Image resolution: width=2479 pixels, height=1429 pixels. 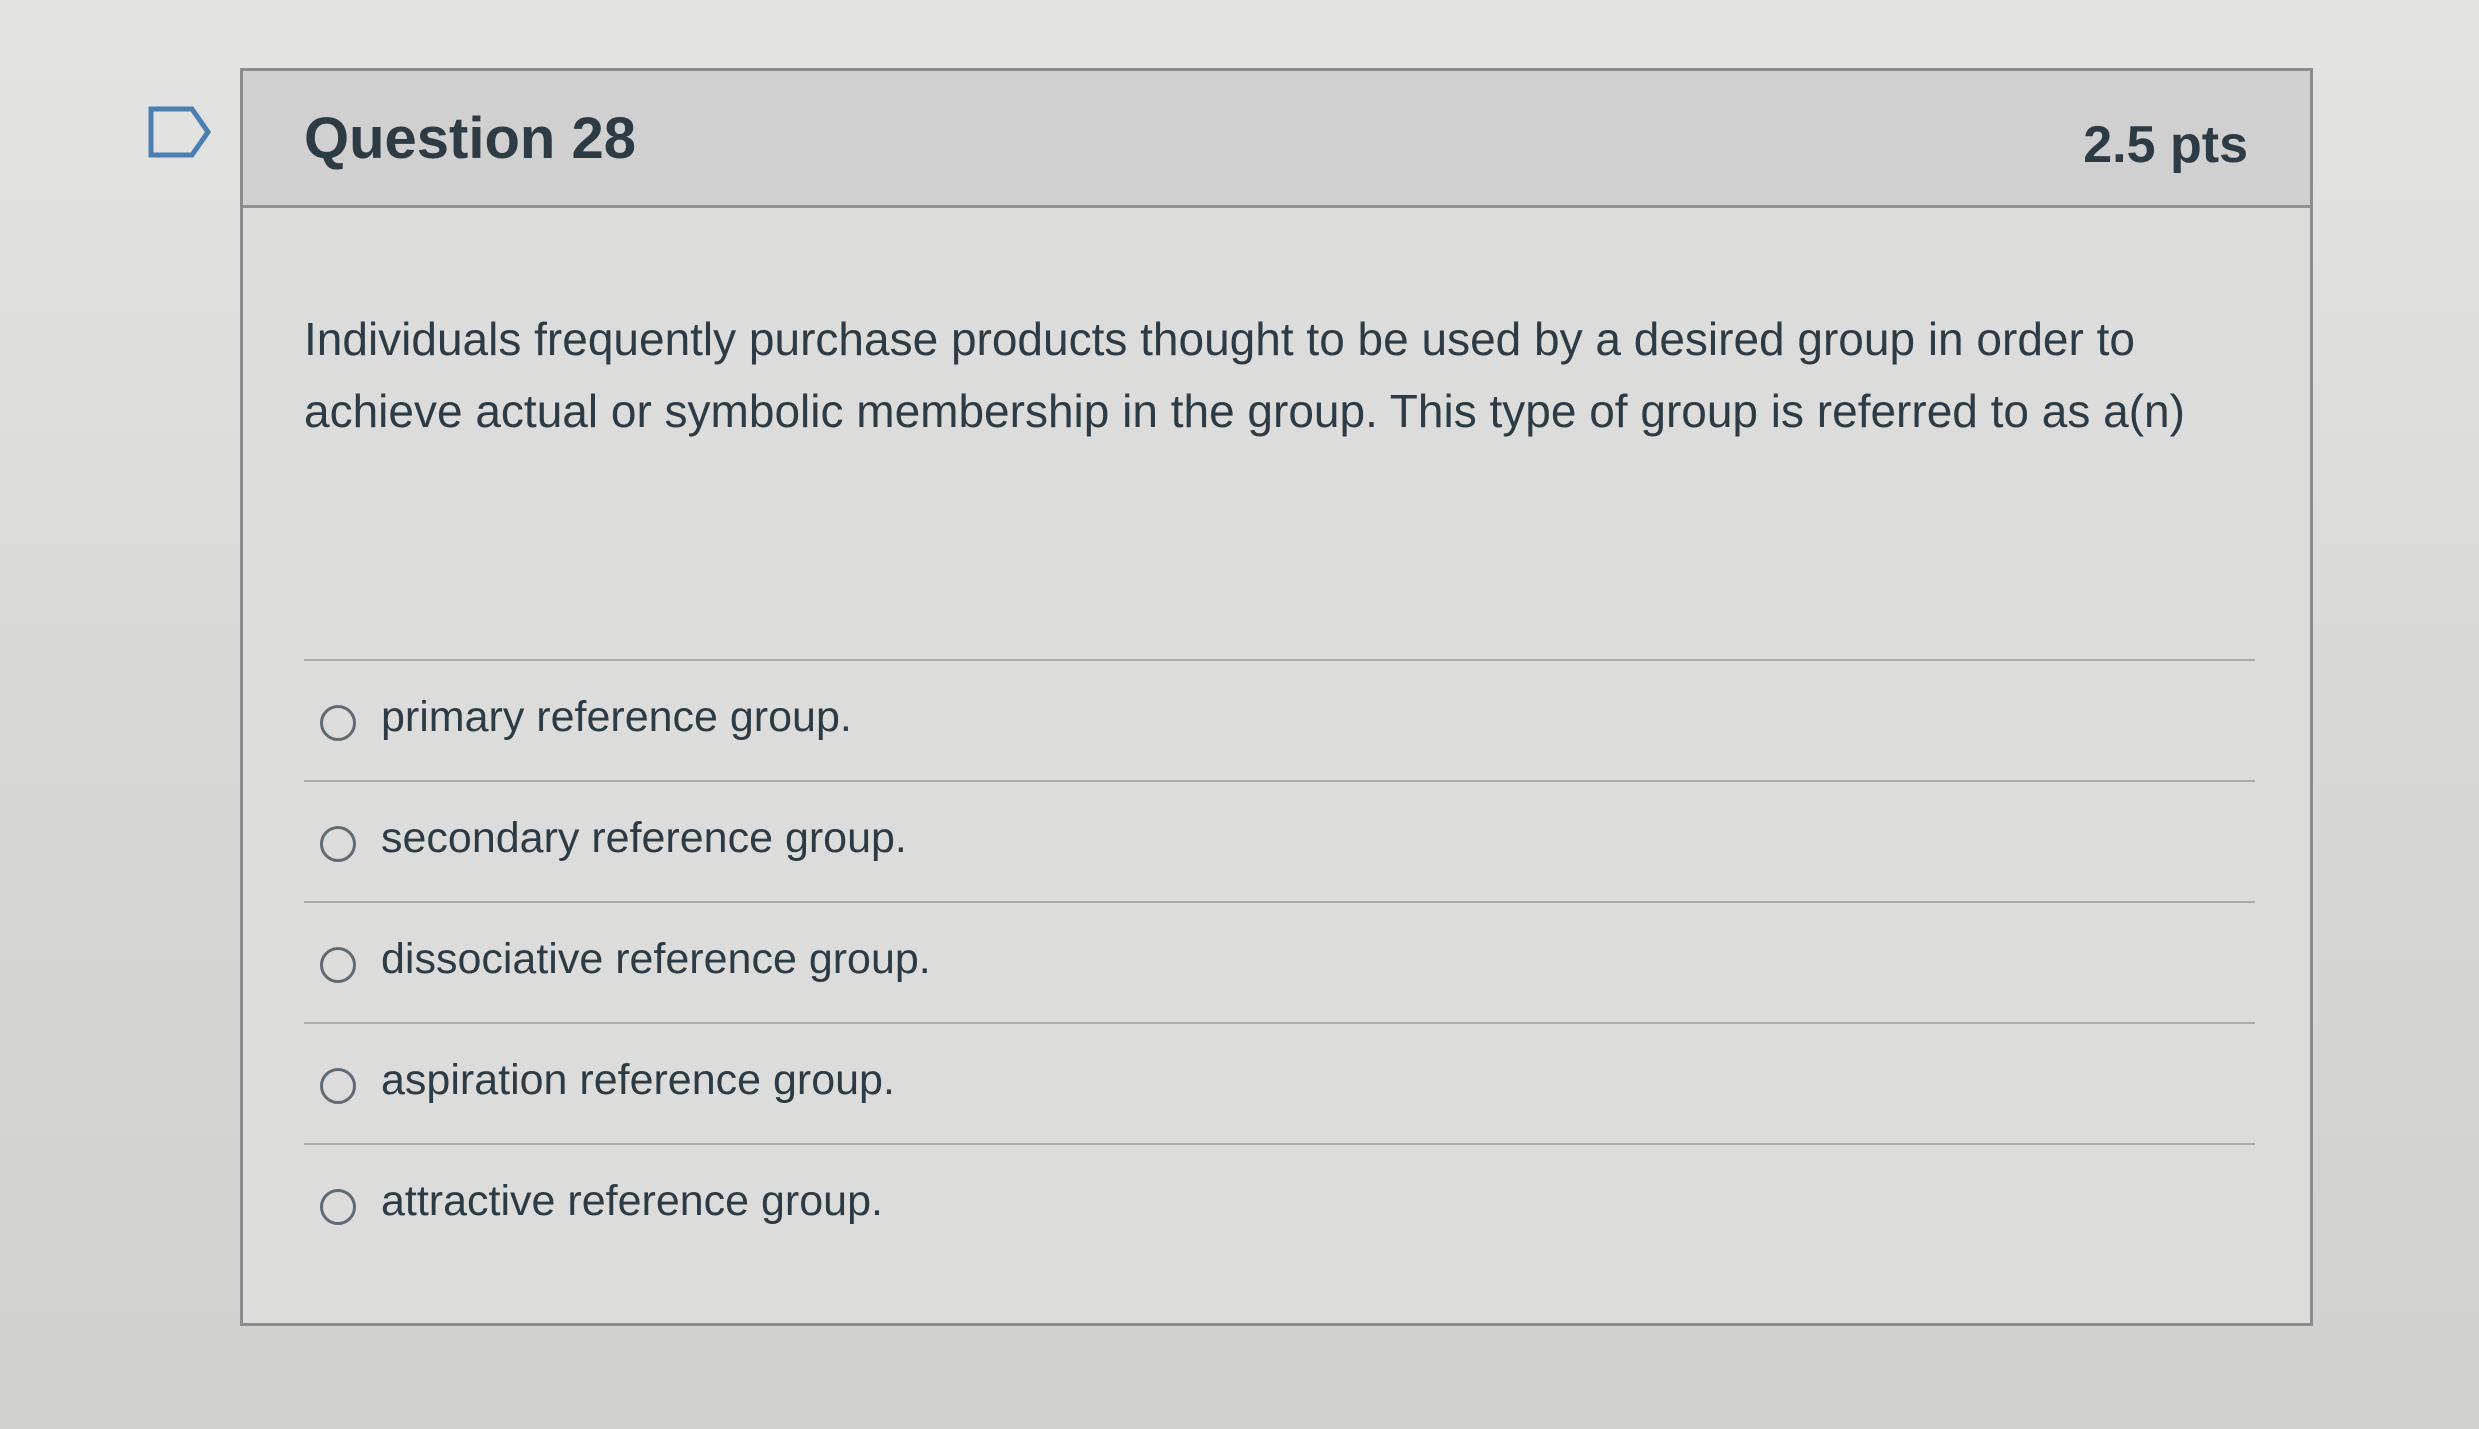 I want to click on answer-label: aspiration reference group., so click(x=638, y=1080).